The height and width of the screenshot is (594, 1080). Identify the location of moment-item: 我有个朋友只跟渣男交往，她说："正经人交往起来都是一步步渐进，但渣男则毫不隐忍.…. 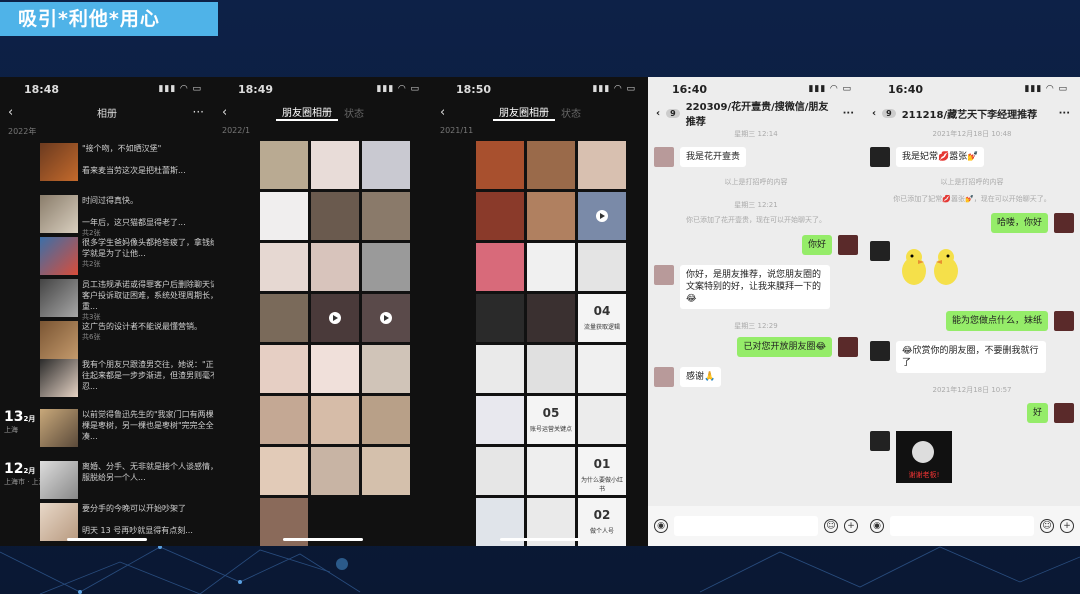
(127, 378).